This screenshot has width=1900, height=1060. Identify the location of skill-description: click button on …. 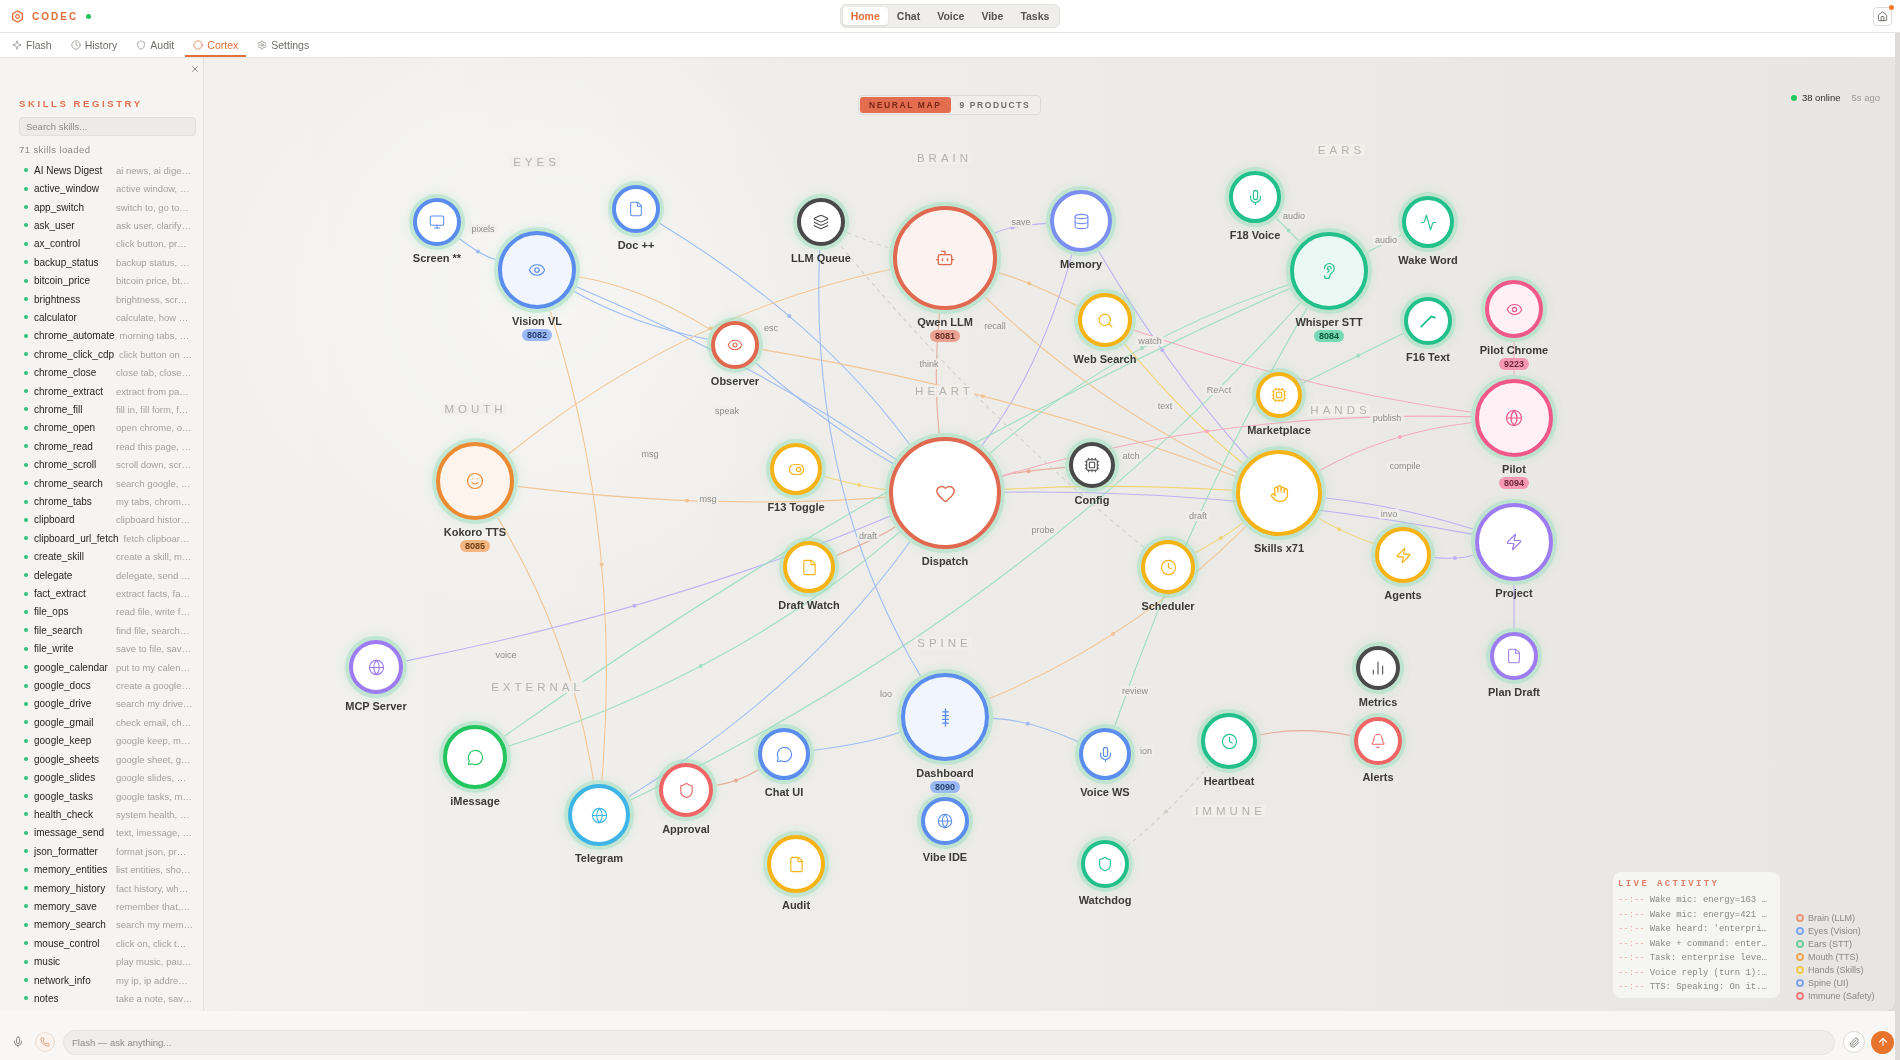
(155, 354).